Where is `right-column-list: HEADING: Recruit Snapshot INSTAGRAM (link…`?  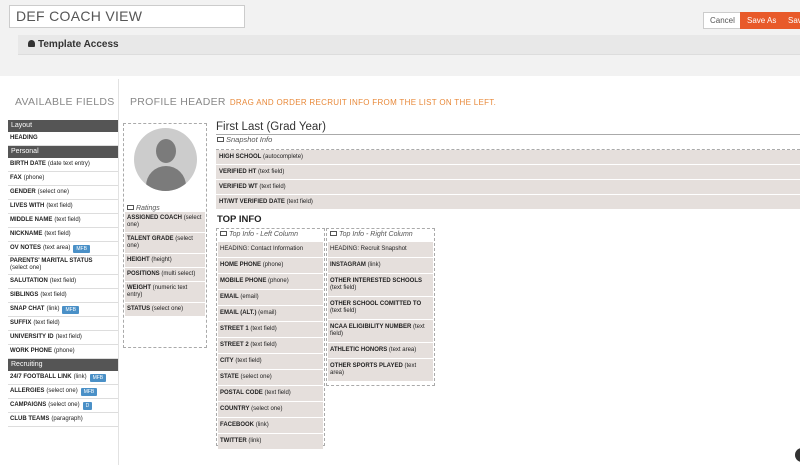 right-column-list: HEADING: Recruit Snapshot INSTAGRAM (link… is located at coordinates (380, 312).